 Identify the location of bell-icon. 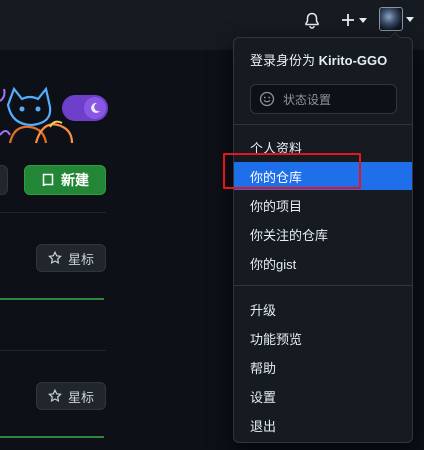
(312, 20).